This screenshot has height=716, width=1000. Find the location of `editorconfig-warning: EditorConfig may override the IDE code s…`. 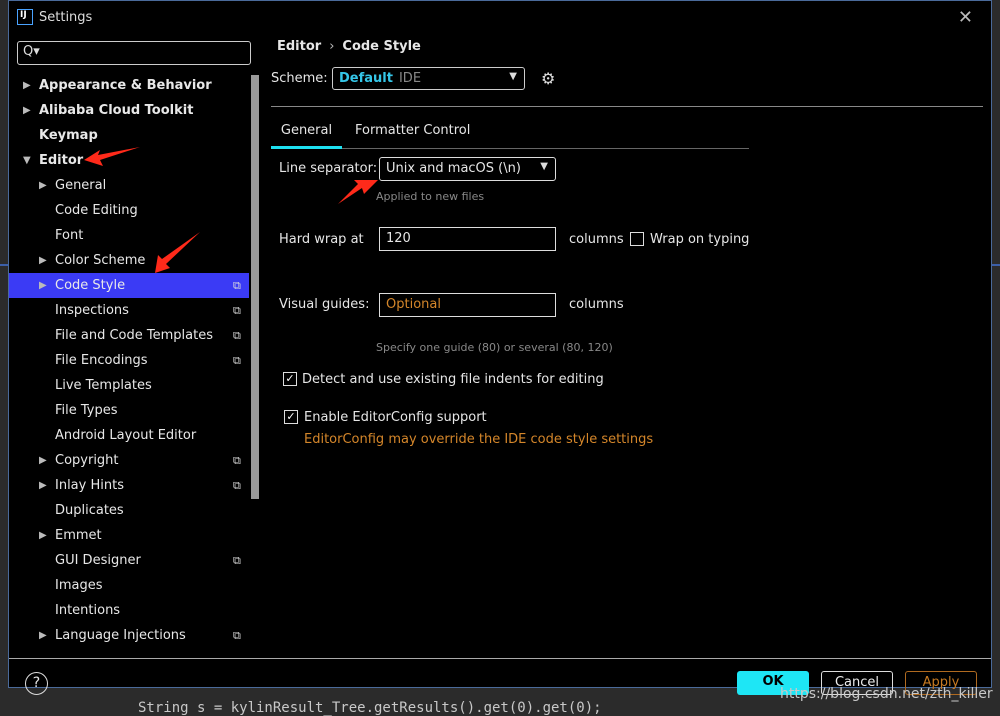

editorconfig-warning: EditorConfig may override the IDE code s… is located at coordinates (479, 439).